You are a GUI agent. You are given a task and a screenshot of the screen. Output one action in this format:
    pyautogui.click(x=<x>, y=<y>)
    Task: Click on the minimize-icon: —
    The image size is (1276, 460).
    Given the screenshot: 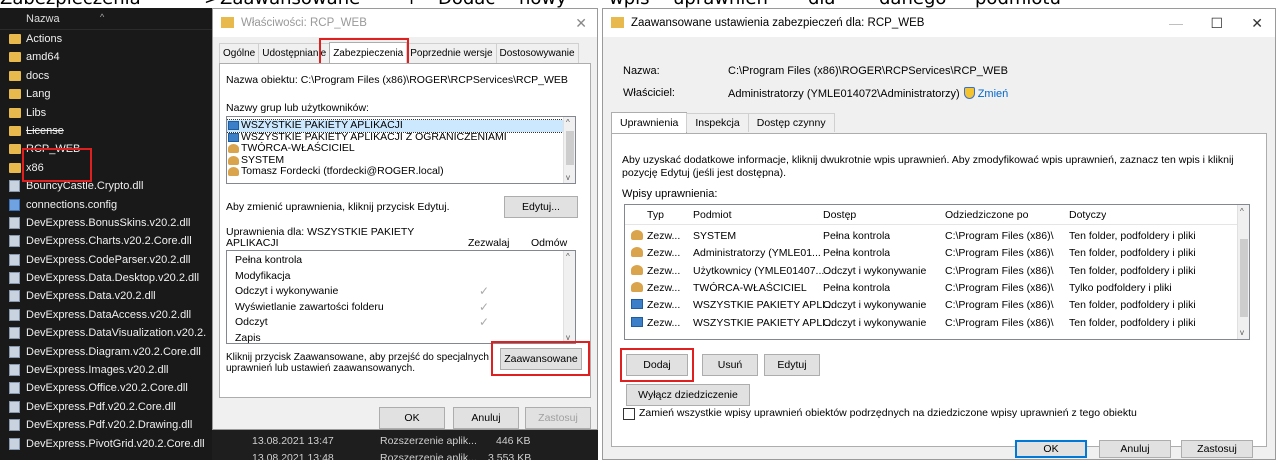 What is the action you would take?
    pyautogui.click(x=1176, y=23)
    